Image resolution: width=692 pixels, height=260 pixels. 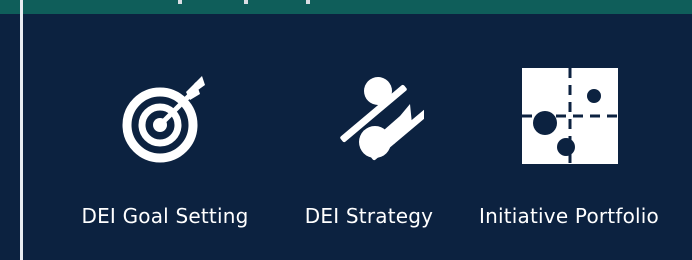 What do you see at coordinates (165, 119) in the screenshot?
I see `target-icon` at bounding box center [165, 119].